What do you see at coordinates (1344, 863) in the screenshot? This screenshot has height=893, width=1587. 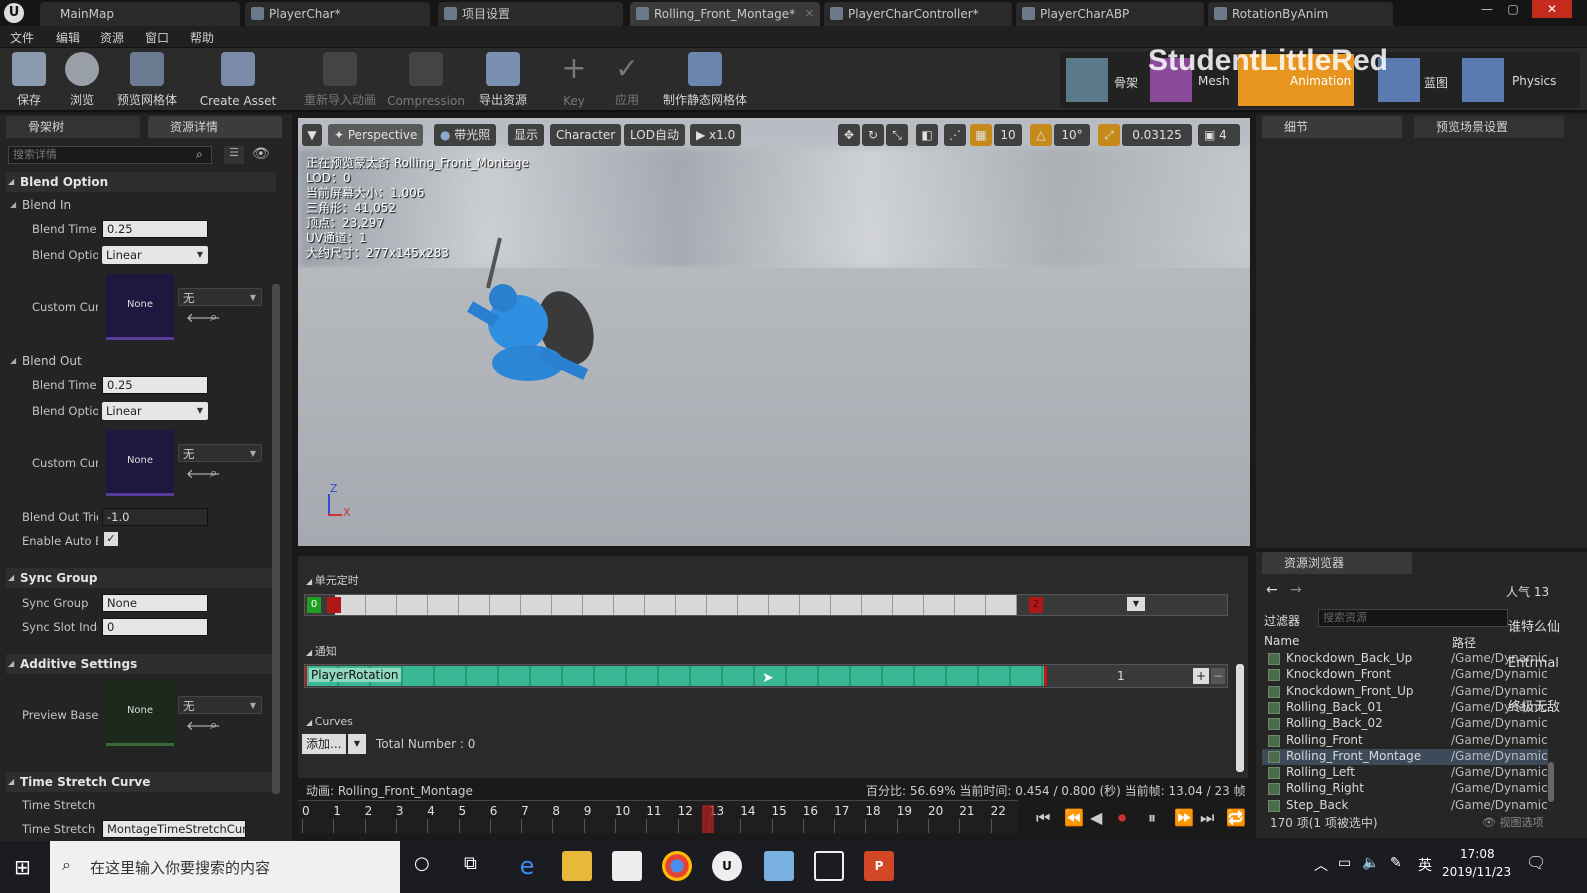 I see `network-icon: ▭` at bounding box center [1344, 863].